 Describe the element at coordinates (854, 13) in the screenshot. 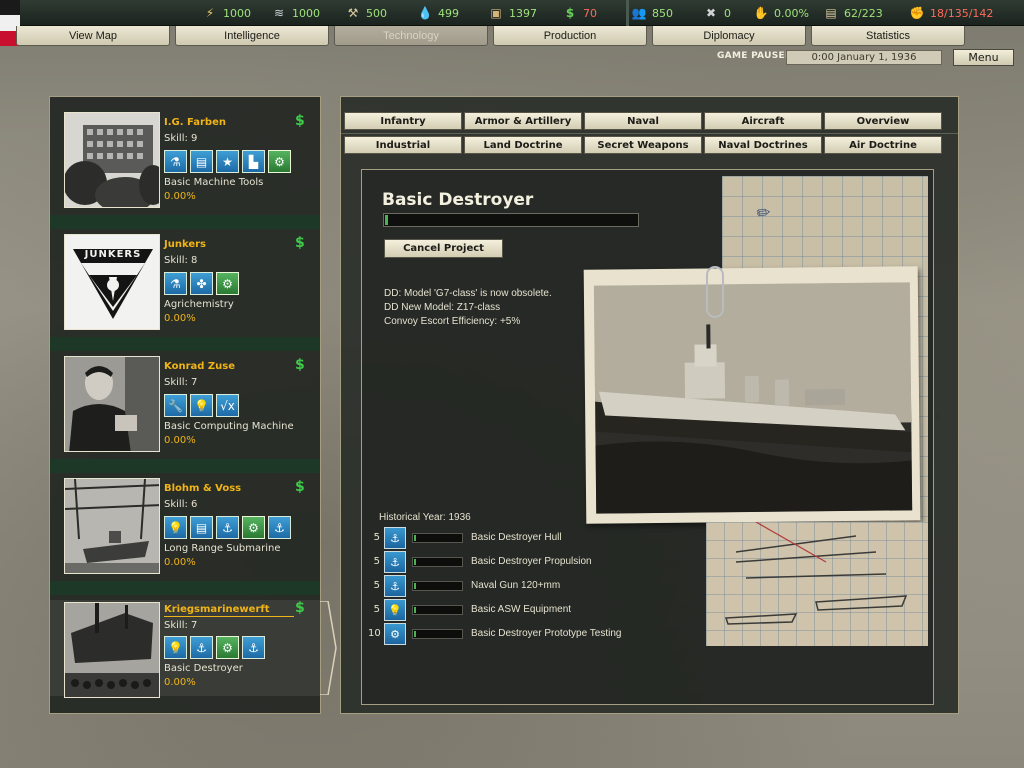

I see `resource-transports: ▤ 62/223` at that location.